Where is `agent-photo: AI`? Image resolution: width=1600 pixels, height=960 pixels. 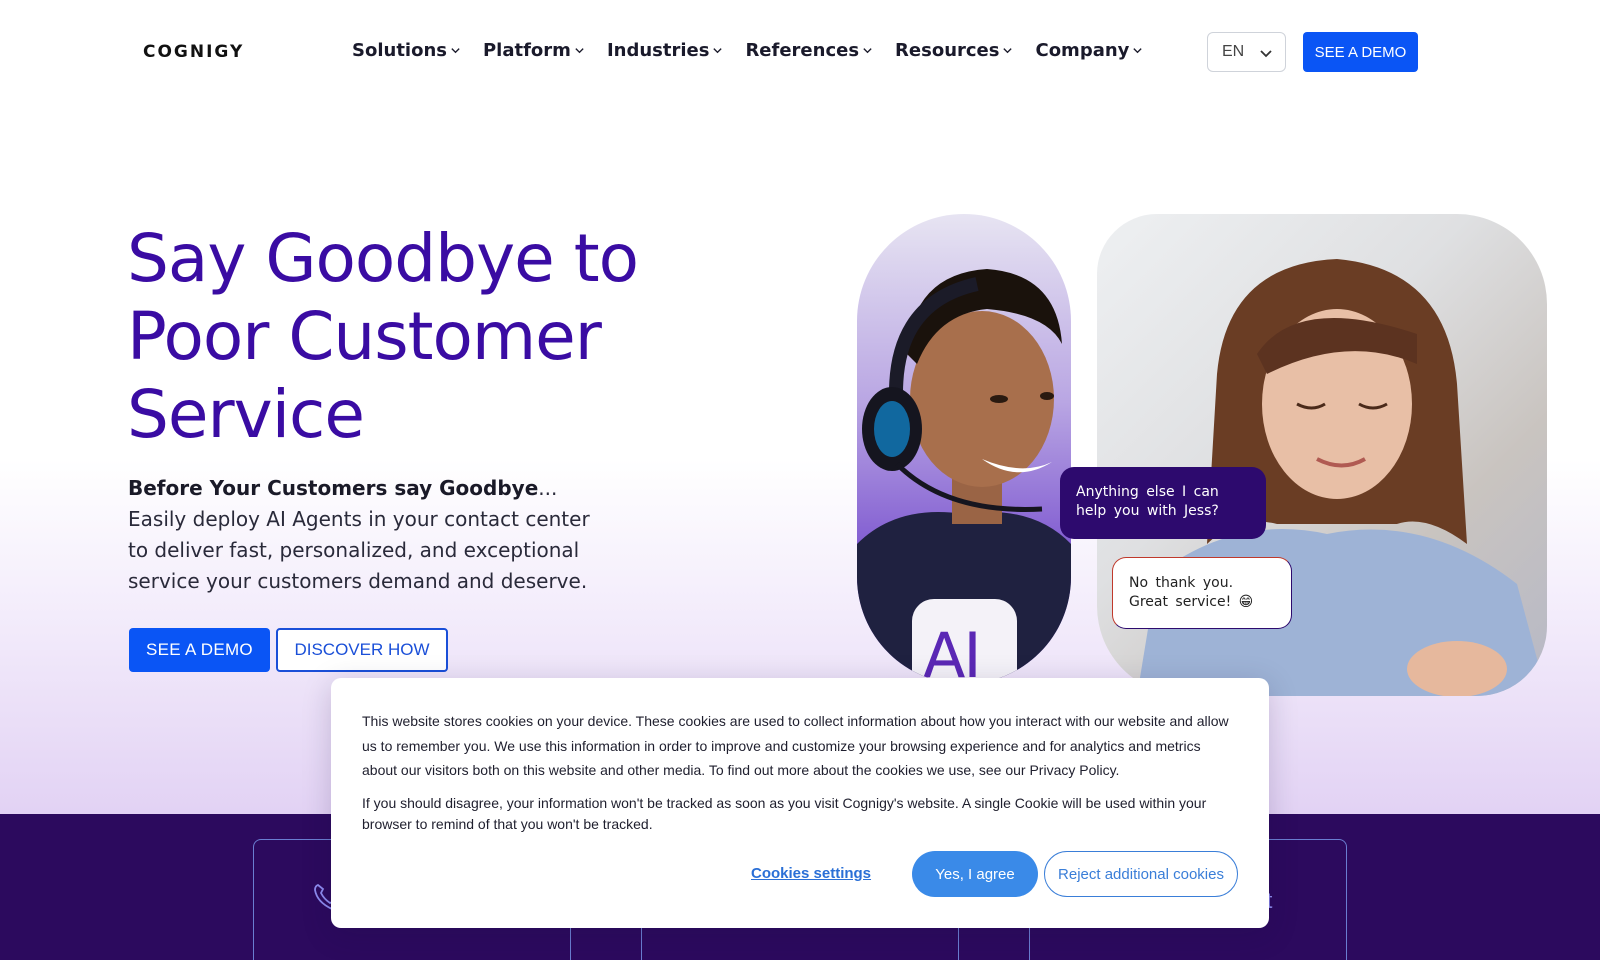
agent-photo: AI is located at coordinates (964, 449).